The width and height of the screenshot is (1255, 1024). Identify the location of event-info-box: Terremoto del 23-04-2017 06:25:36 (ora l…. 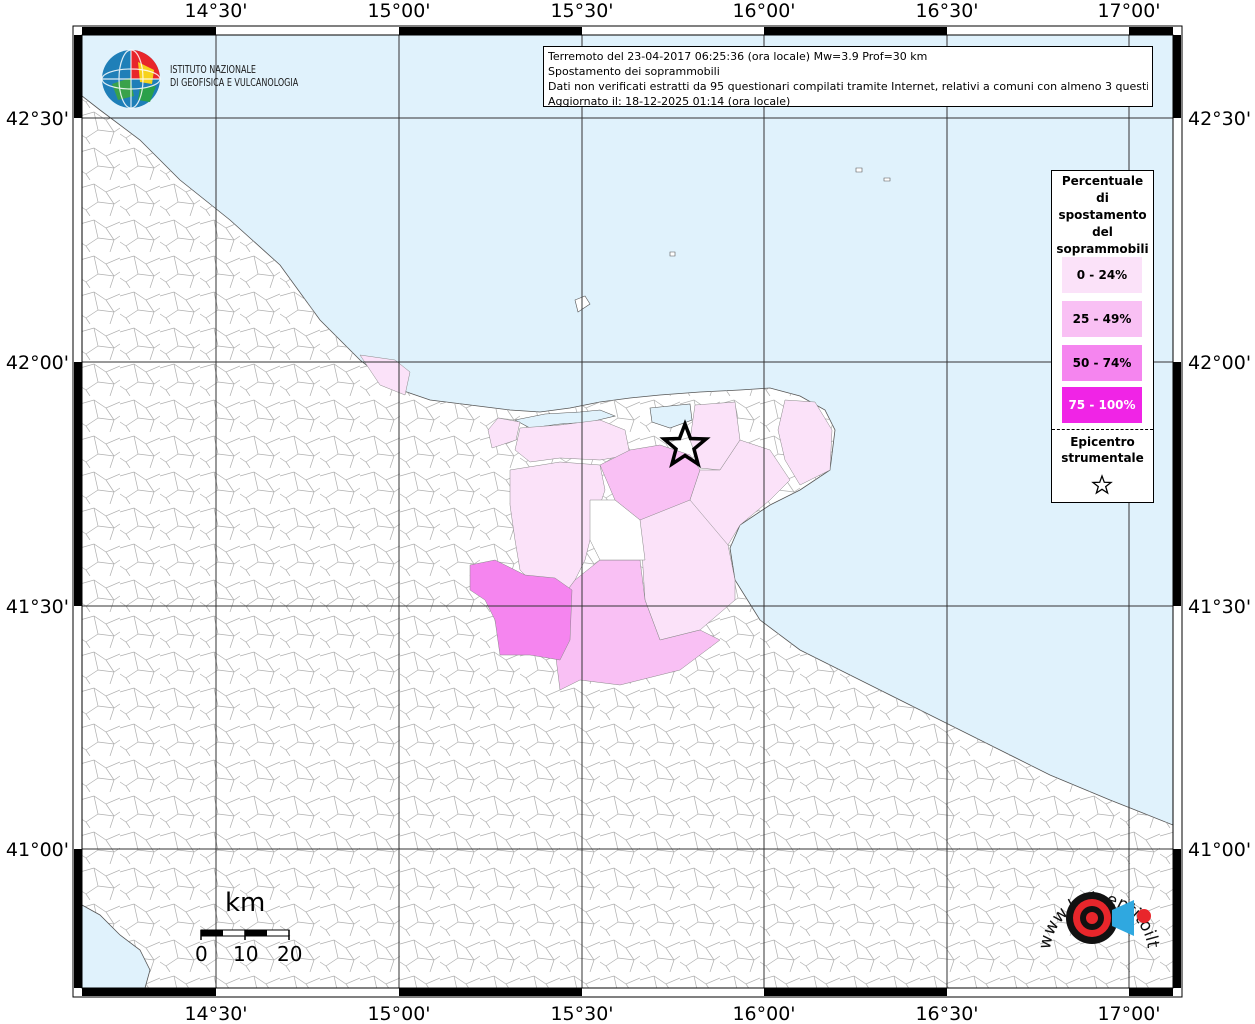
(848, 77).